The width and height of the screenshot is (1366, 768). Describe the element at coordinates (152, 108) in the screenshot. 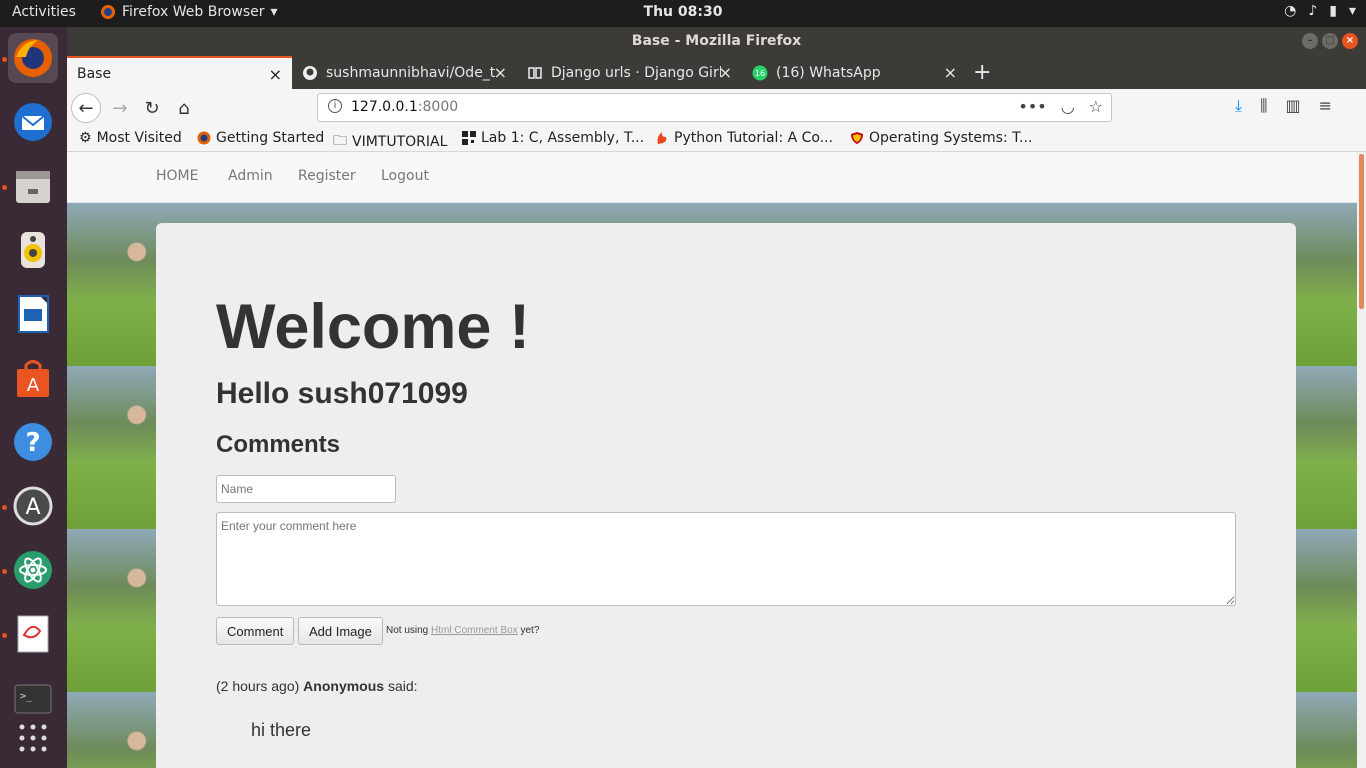

I see `reload-icon: ↻` at that location.